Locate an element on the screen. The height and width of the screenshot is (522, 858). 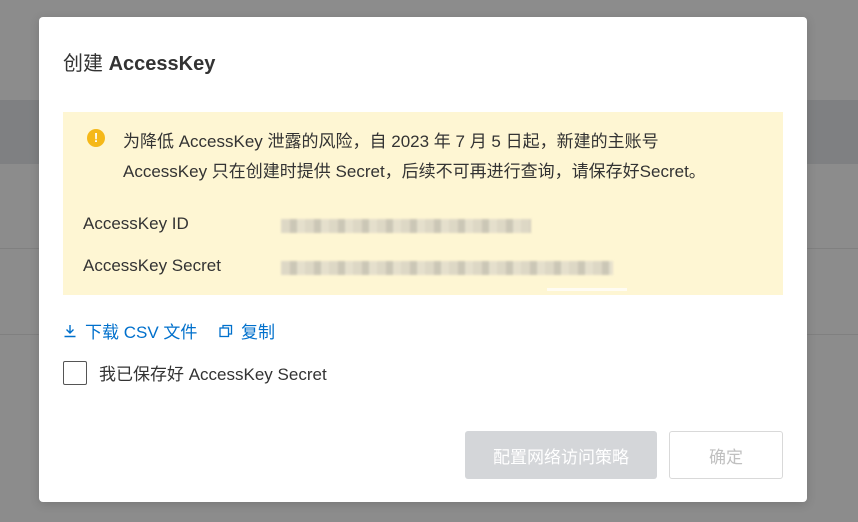
mask-artifact is located at coordinates (587, 289).